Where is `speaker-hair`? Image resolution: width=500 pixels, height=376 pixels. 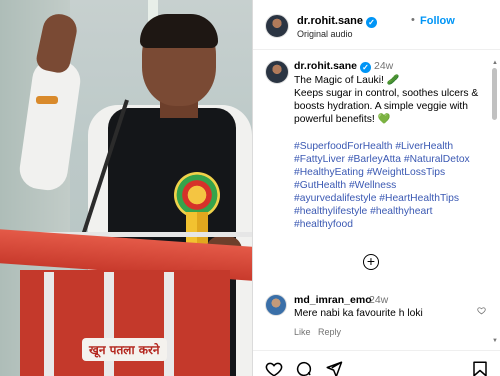 speaker-hair is located at coordinates (179, 31).